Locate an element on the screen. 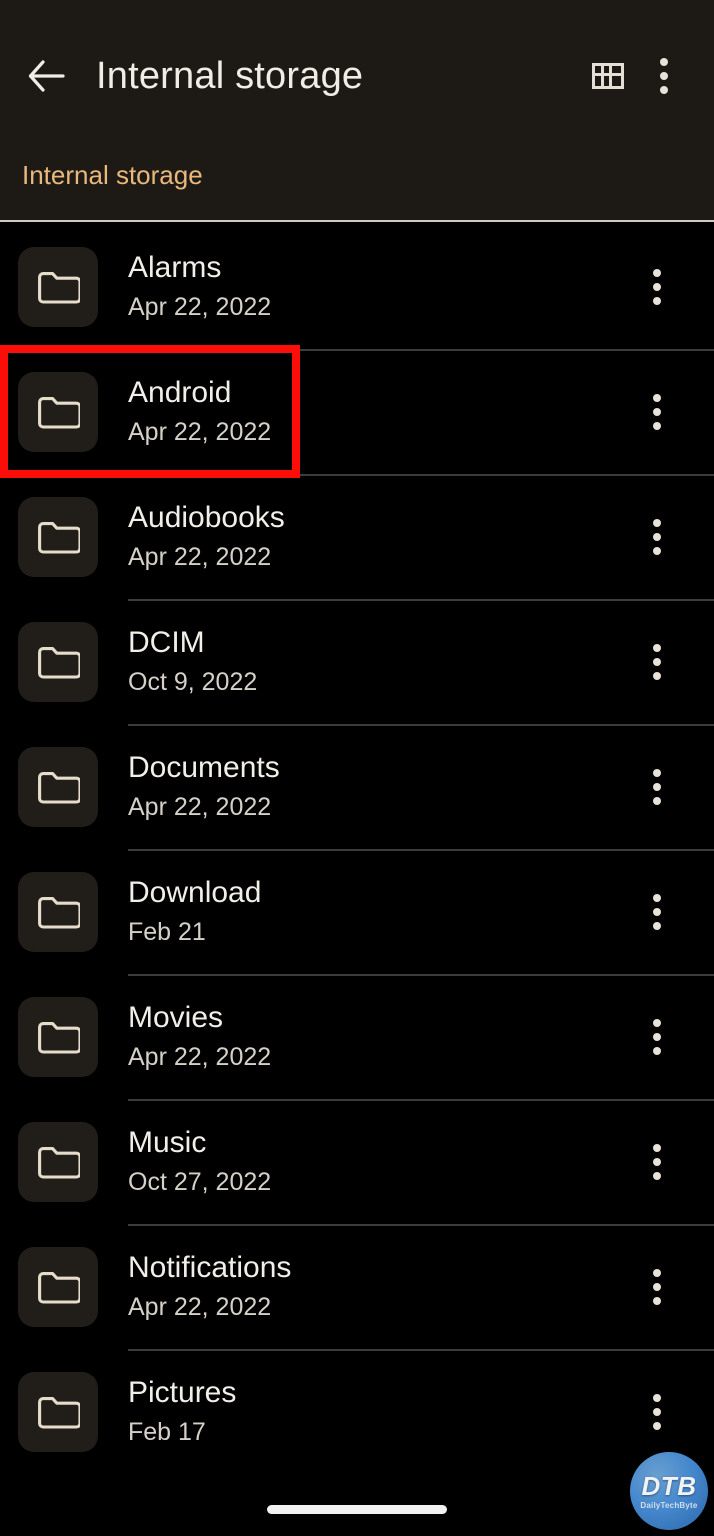  folder-name-label: Music is located at coordinates (167, 1142).